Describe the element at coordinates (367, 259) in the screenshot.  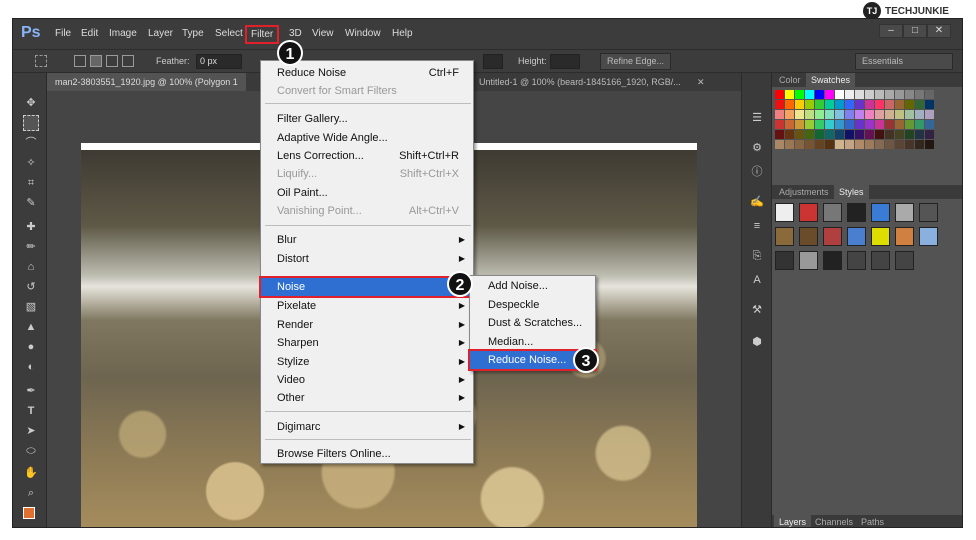
I see `menu-item-distort: Distort ▶` at that location.